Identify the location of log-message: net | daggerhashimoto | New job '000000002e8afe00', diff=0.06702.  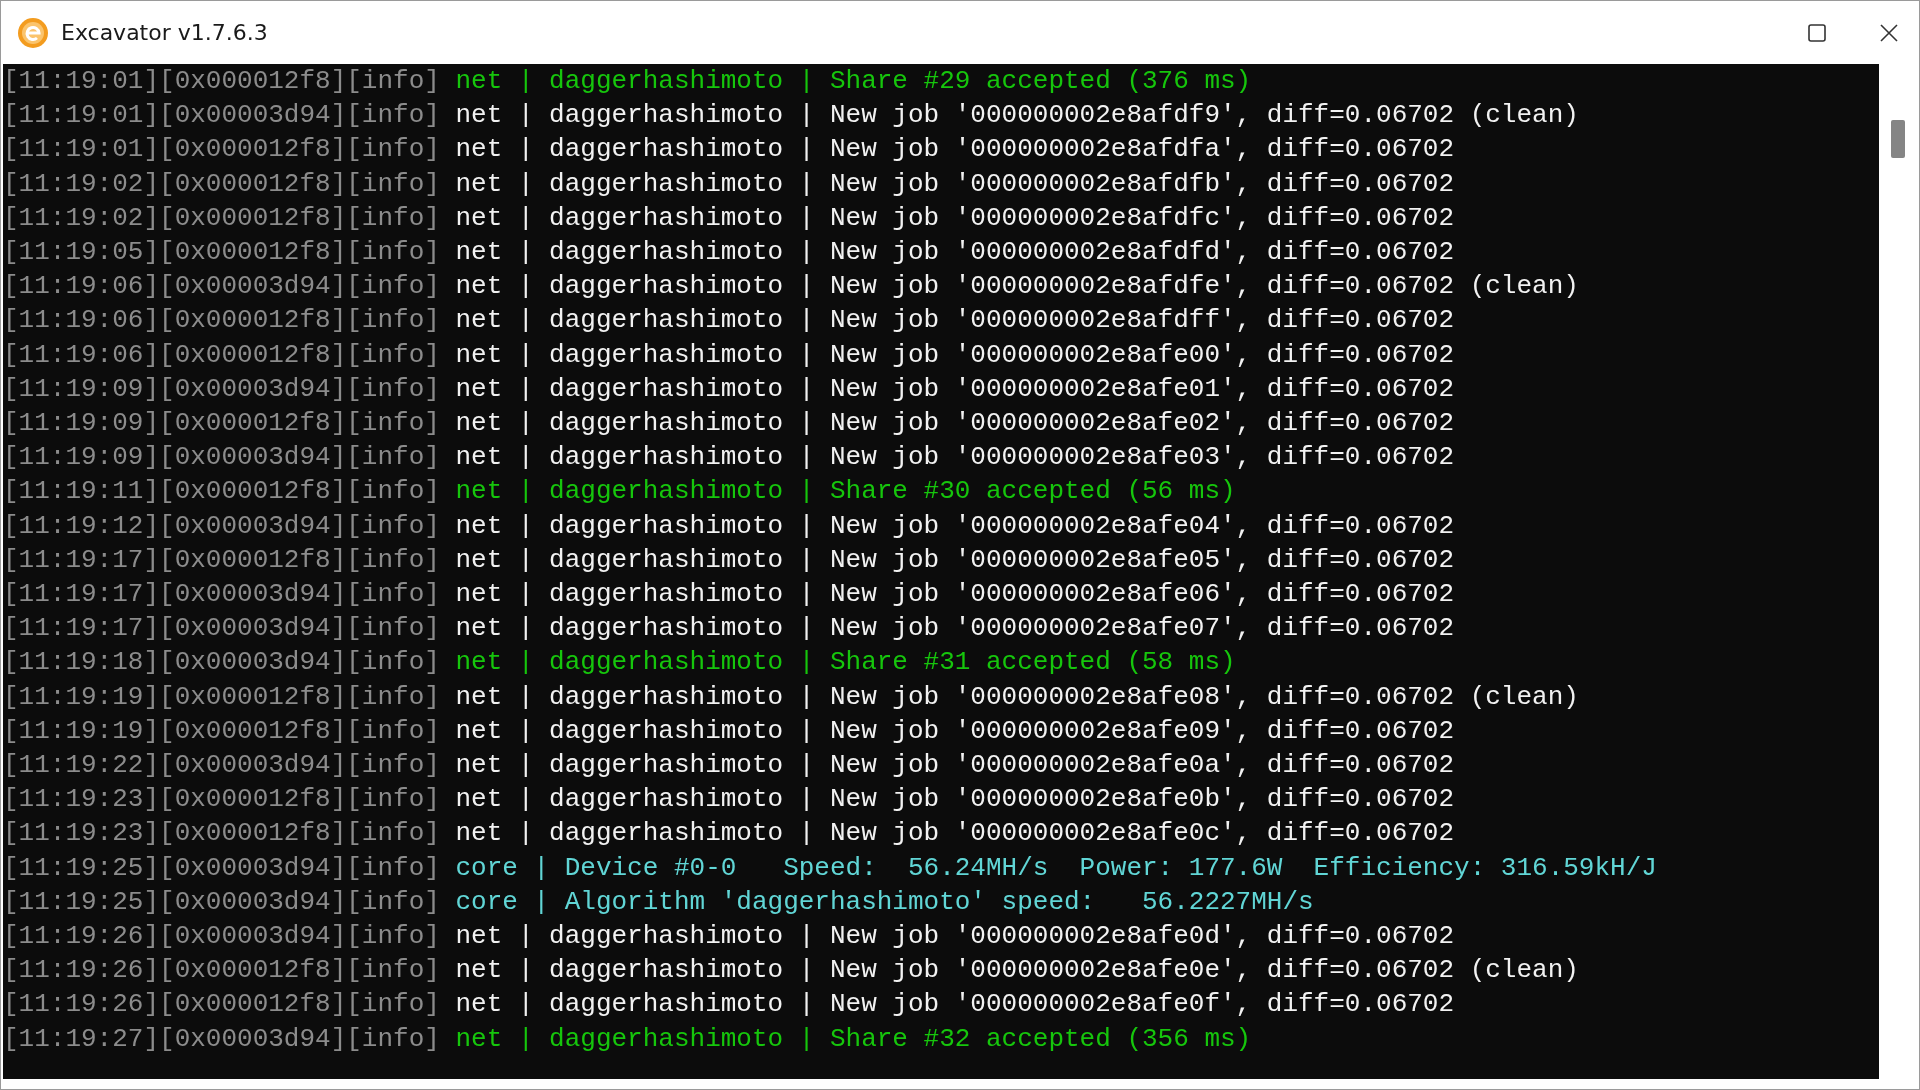
(955, 355).